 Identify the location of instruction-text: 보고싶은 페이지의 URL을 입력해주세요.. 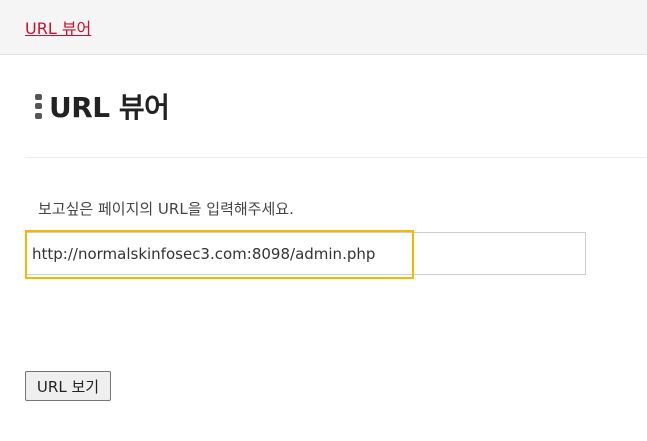
(166, 209).